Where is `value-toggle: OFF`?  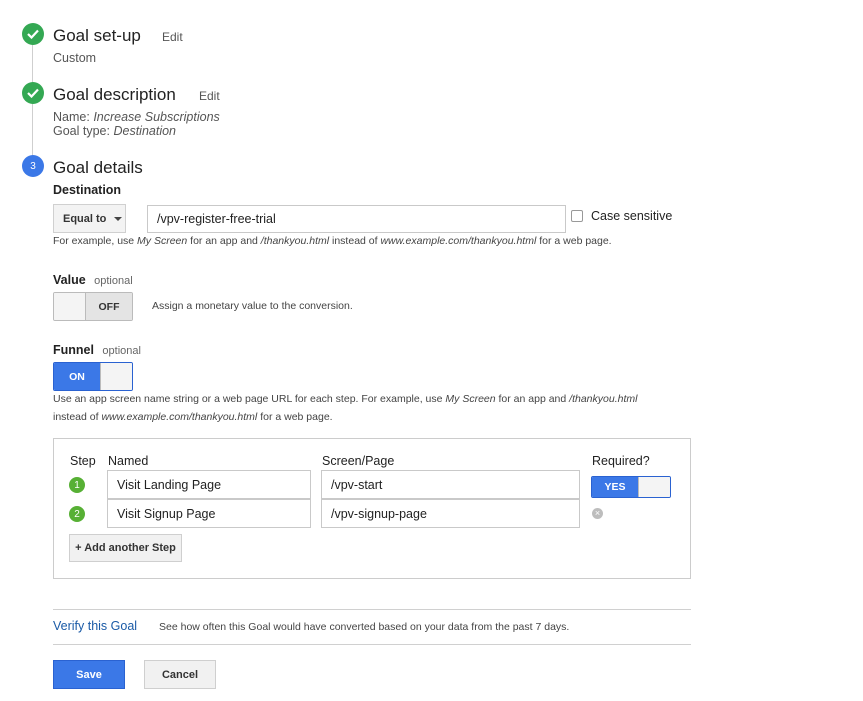
value-toggle: OFF is located at coordinates (93, 306).